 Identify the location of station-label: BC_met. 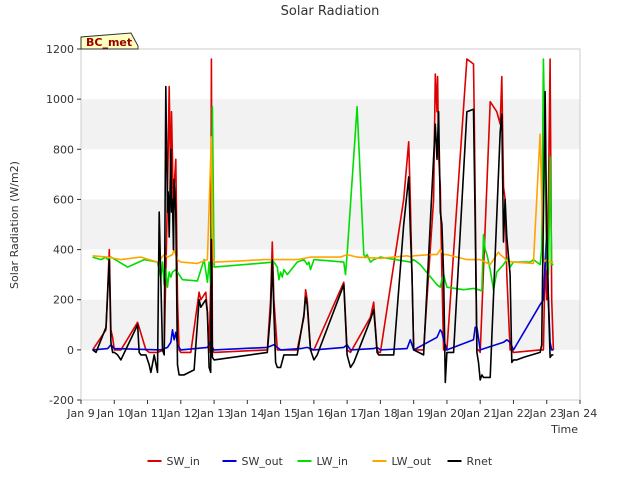
(109, 42).